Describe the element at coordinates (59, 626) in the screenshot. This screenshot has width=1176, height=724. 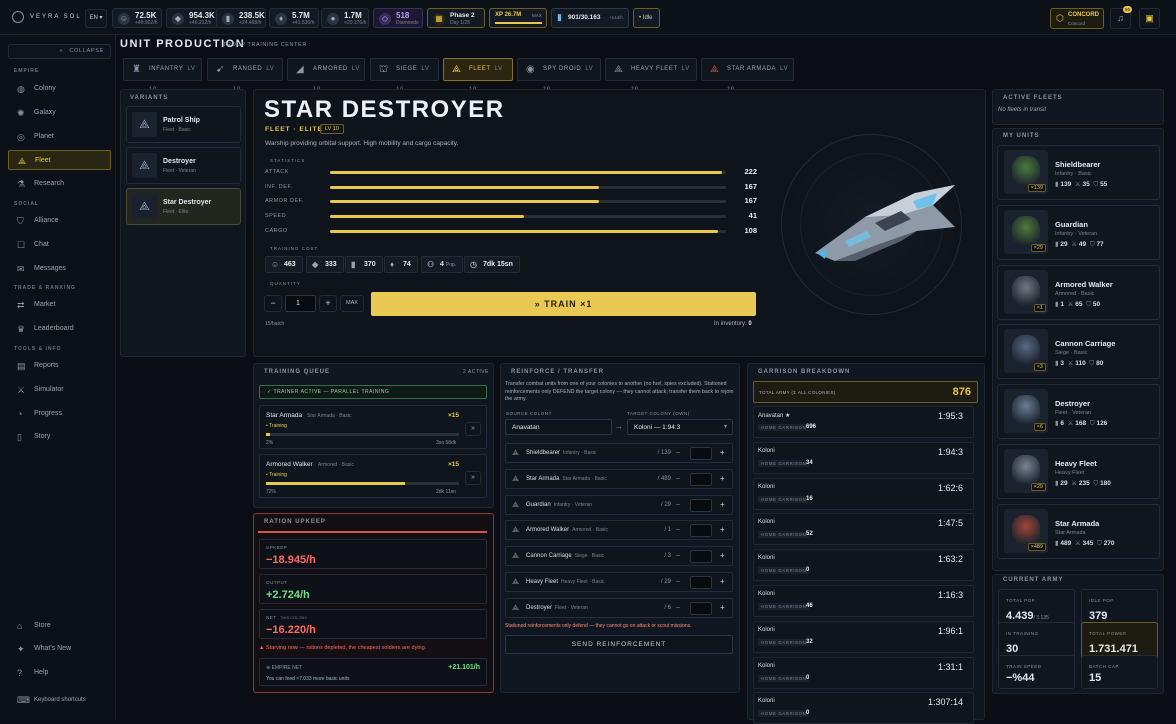
I see `sidebar-item-store: ⌂ Store` at that location.